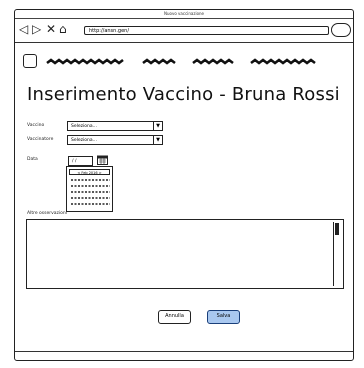  I want to click on data-label: Data, so click(32, 159).